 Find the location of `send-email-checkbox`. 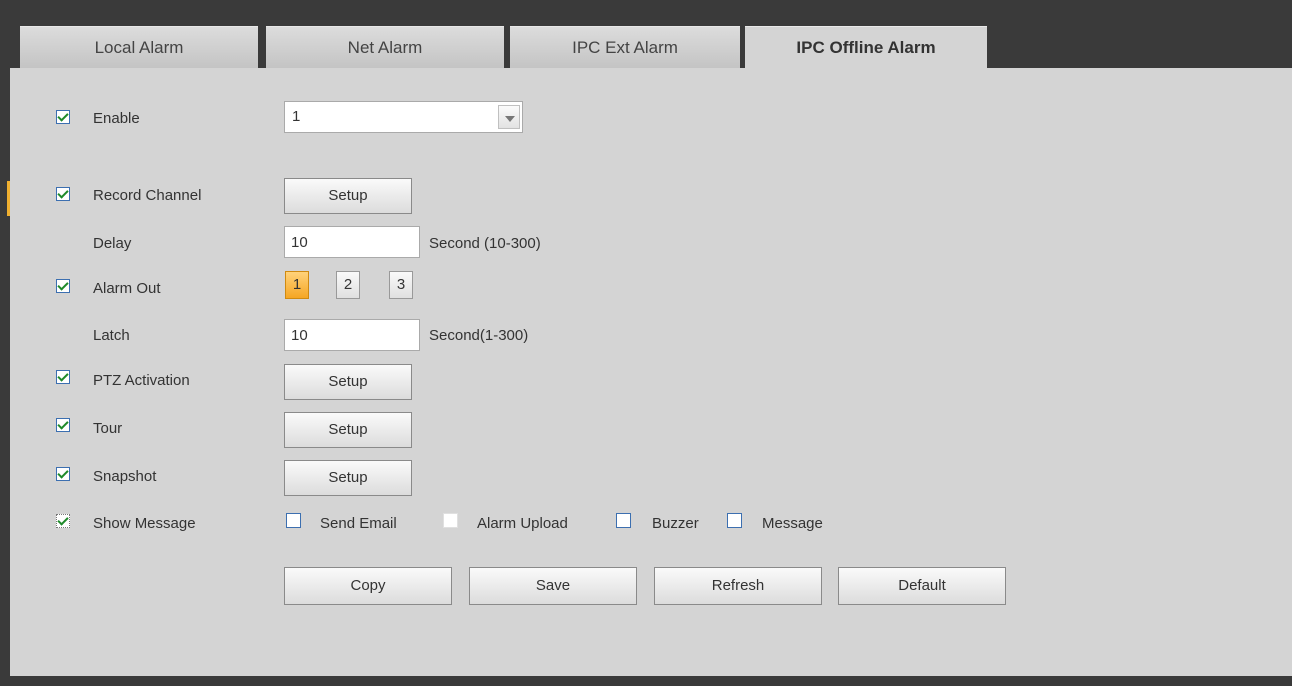

send-email-checkbox is located at coordinates (293, 520).